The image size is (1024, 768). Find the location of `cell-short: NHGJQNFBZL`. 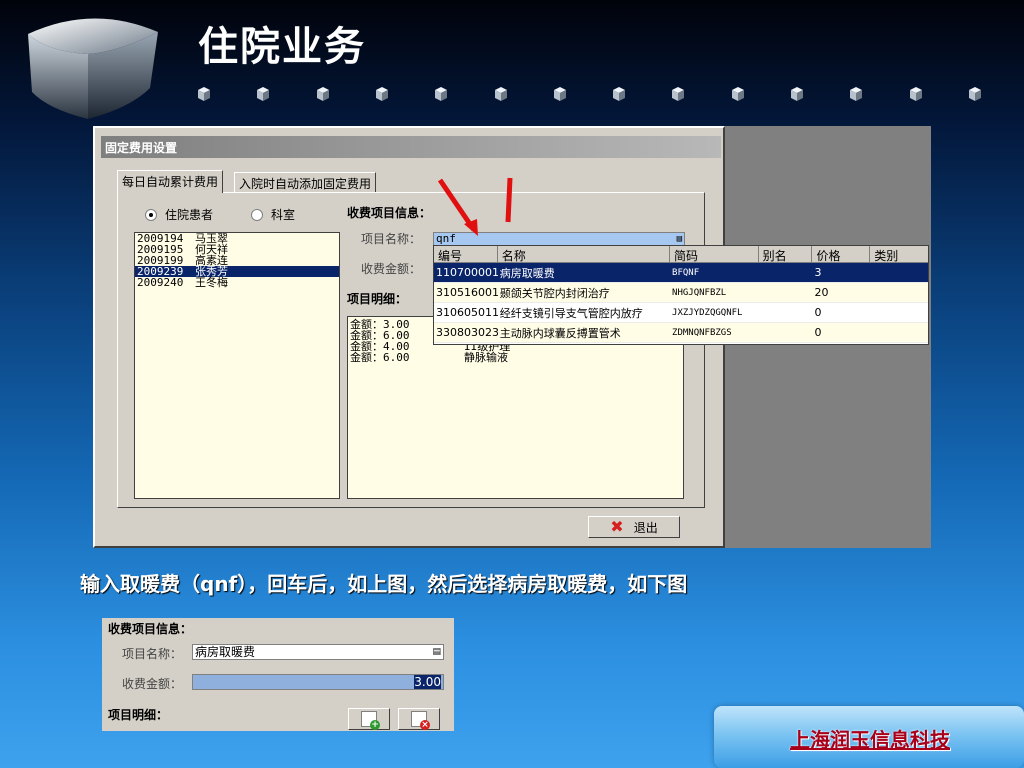

cell-short: NHGJQNFBZL is located at coordinates (699, 292).